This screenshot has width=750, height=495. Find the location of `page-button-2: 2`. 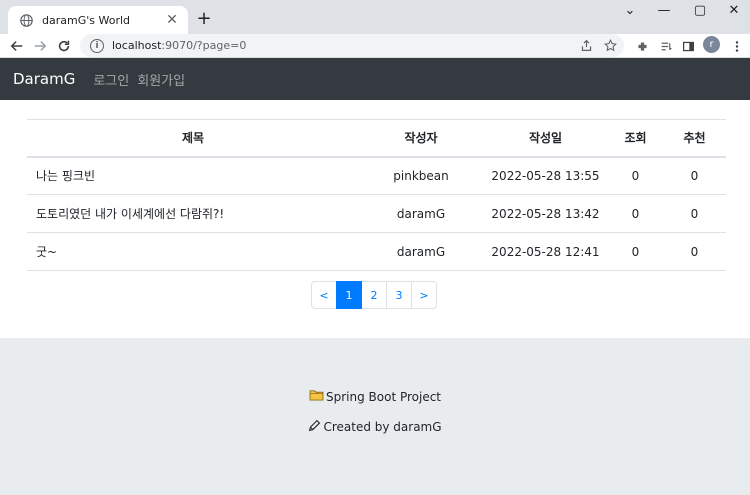

page-button-2: 2 is located at coordinates (374, 295).